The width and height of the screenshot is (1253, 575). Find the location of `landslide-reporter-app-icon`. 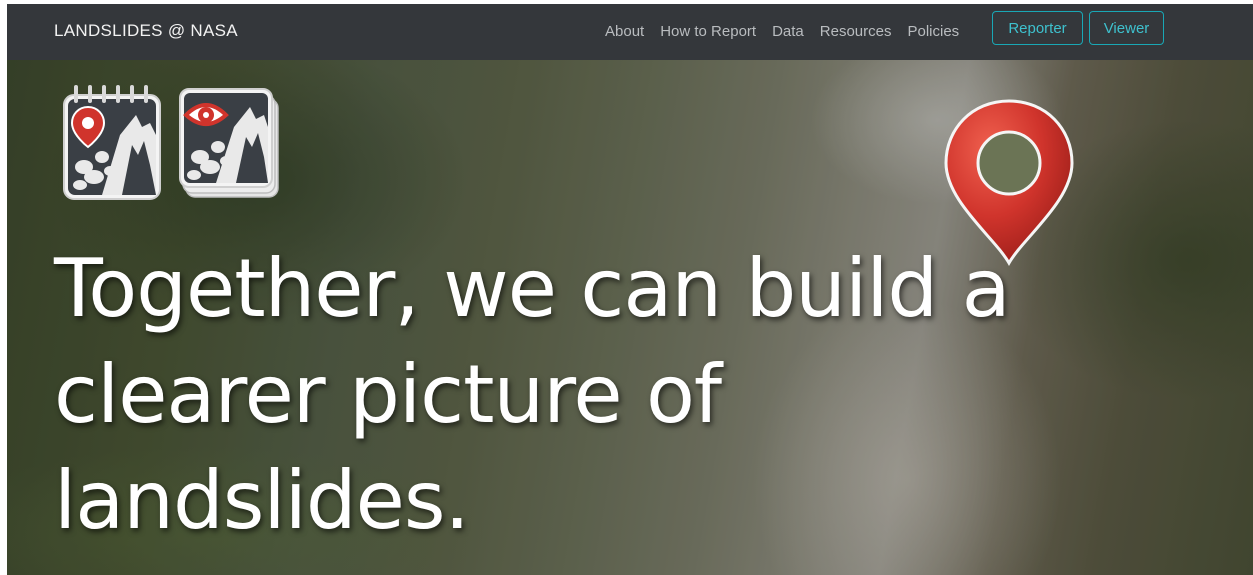

landslide-reporter-app-icon is located at coordinates (112, 143).